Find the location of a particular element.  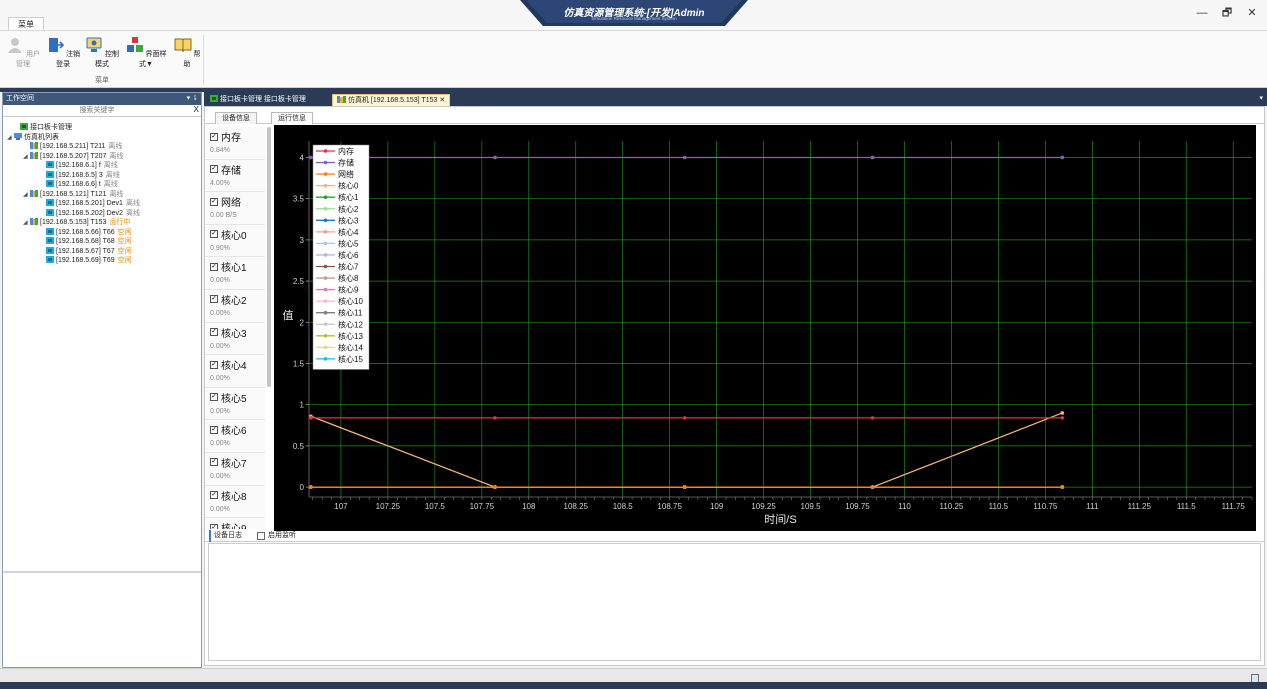

metric-checkbox: ✓ 核心5 is located at coordinates (237, 397).